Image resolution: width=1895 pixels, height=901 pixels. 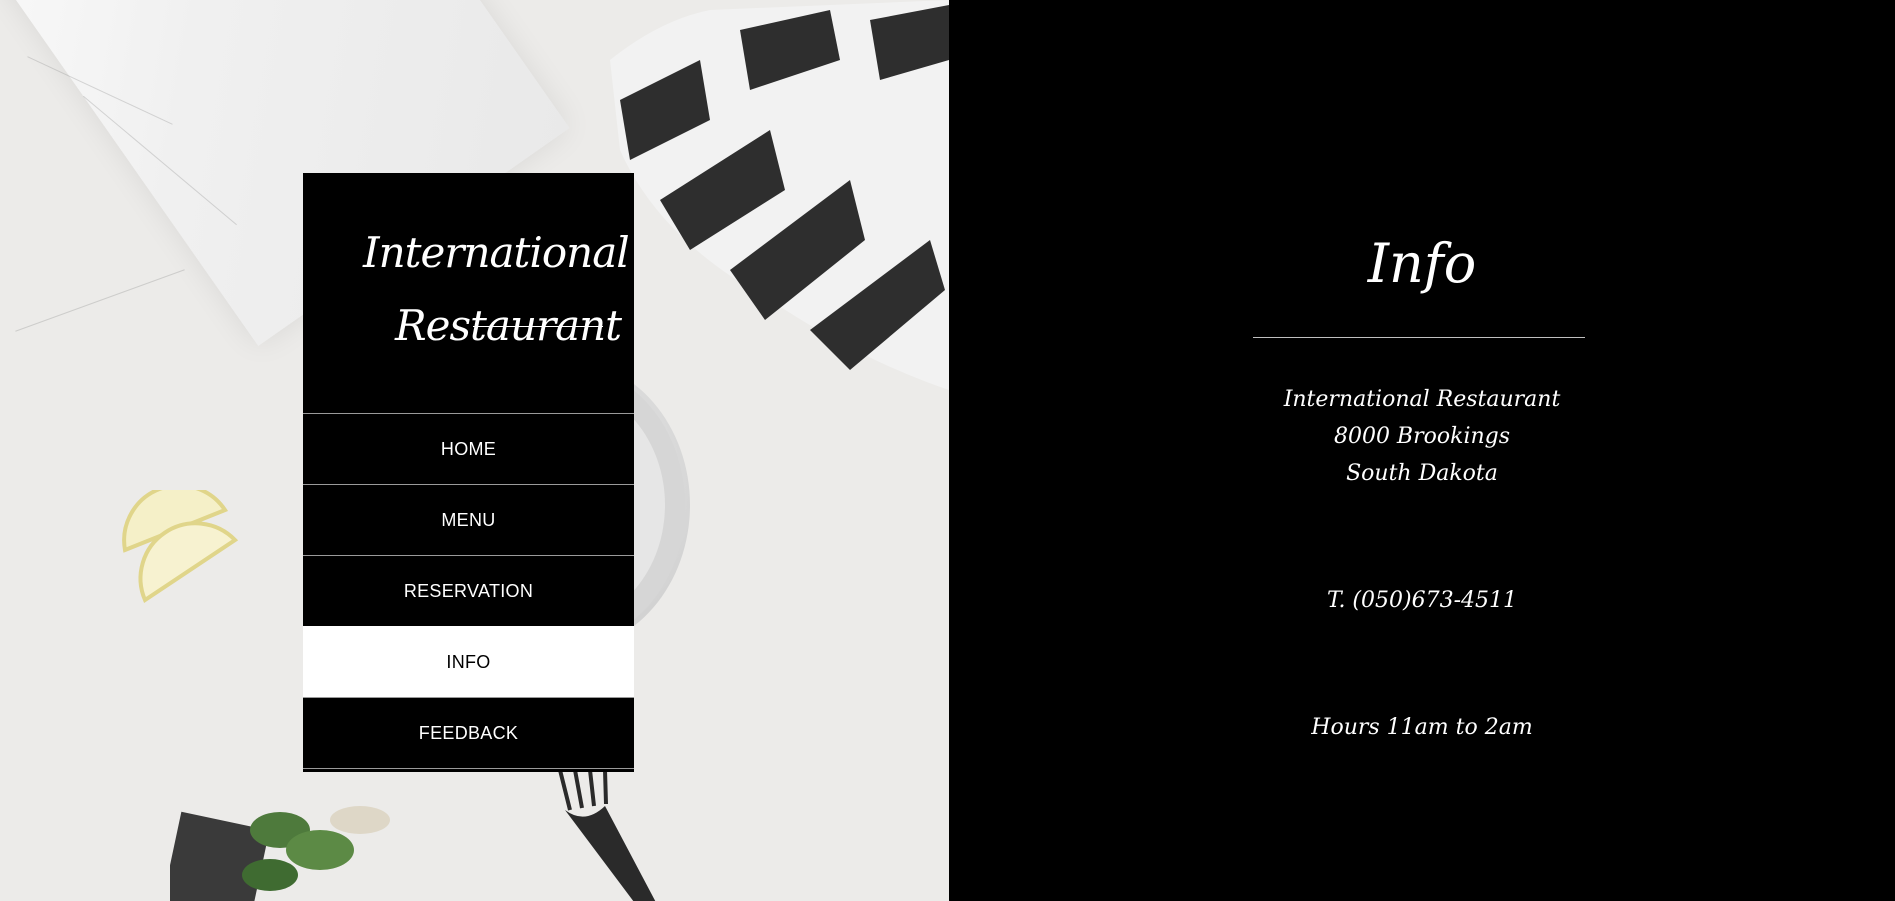 What do you see at coordinates (496, 252) in the screenshot?
I see `logo-text-line1: International` at bounding box center [496, 252].